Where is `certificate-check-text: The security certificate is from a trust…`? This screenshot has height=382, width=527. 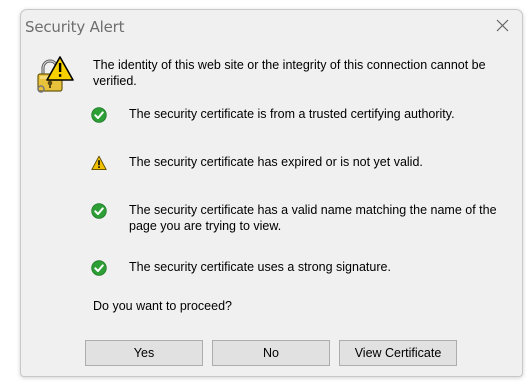
certificate-check-text: The security certificate is from a trust… is located at coordinates (292, 114).